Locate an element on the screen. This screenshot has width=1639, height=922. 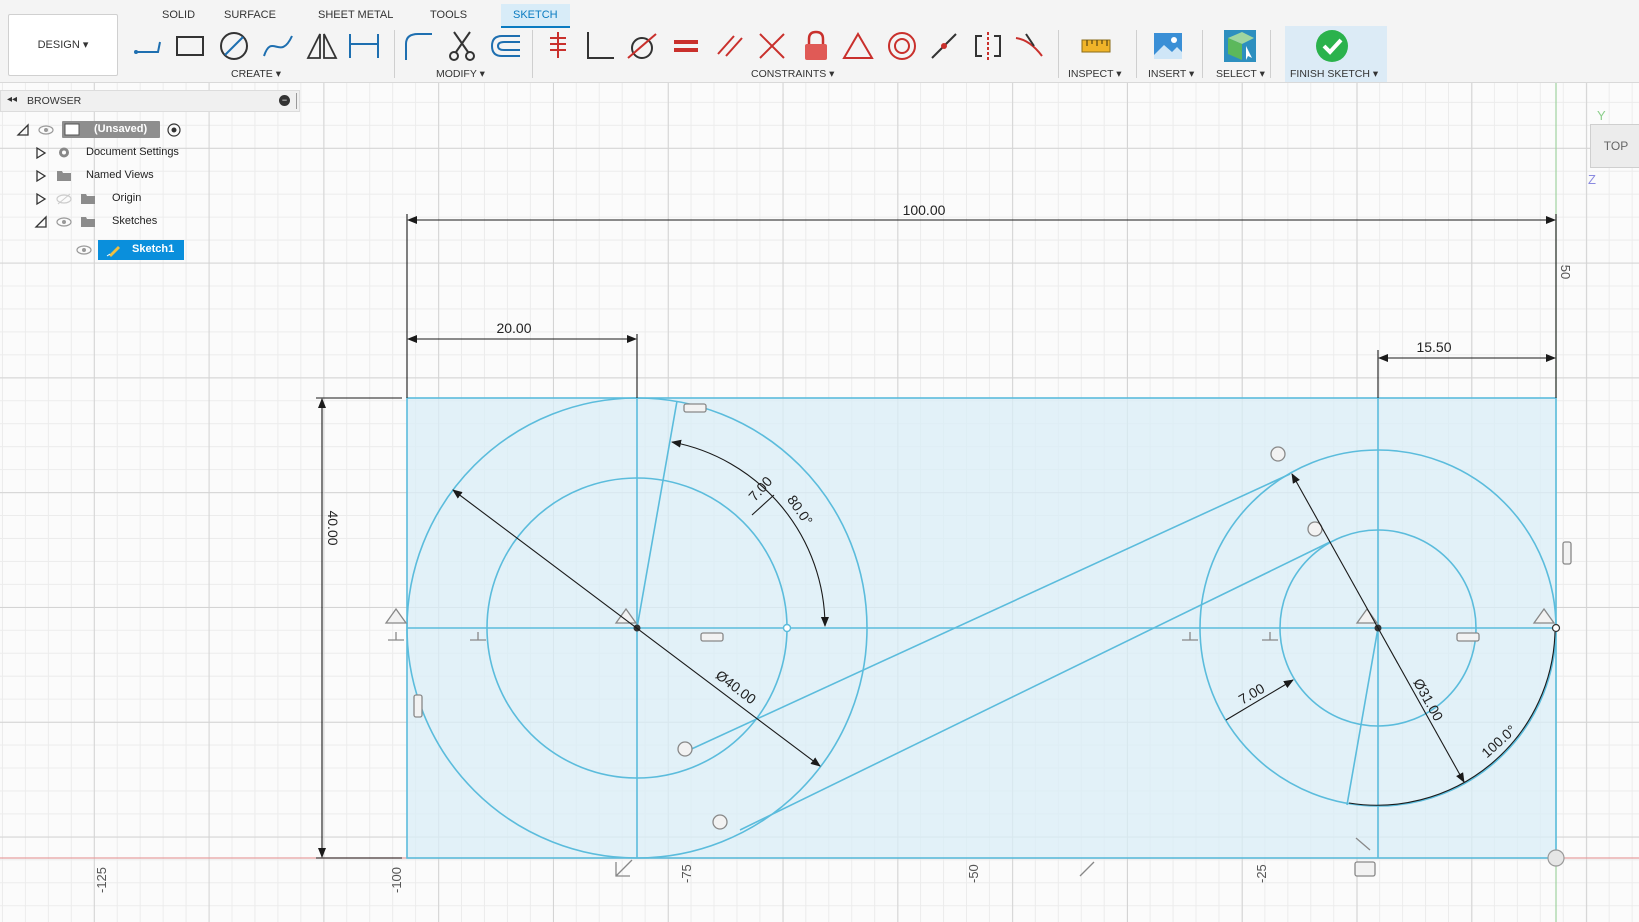
perpendicular-tool is located at coordinates (772, 46).